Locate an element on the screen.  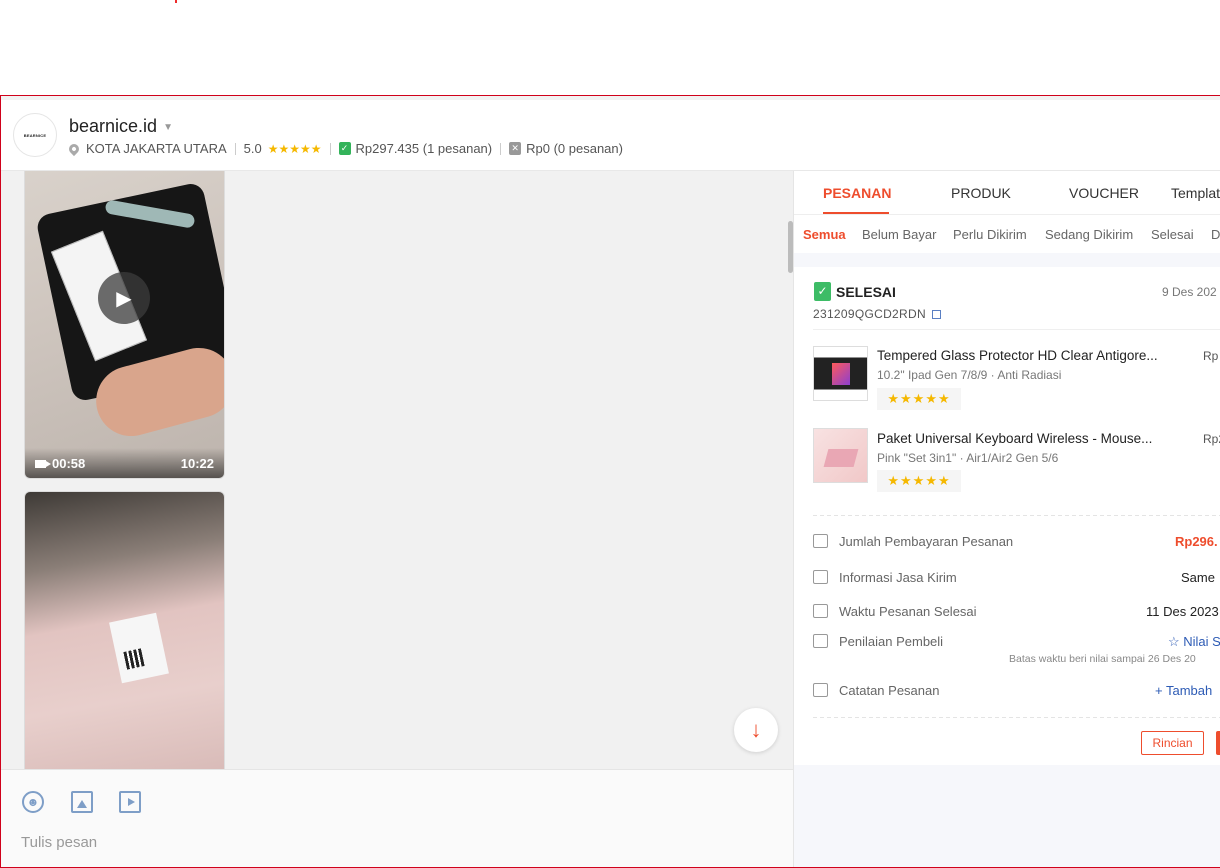
shop-avatar: BEARNICE is located at coordinates (35, 135).